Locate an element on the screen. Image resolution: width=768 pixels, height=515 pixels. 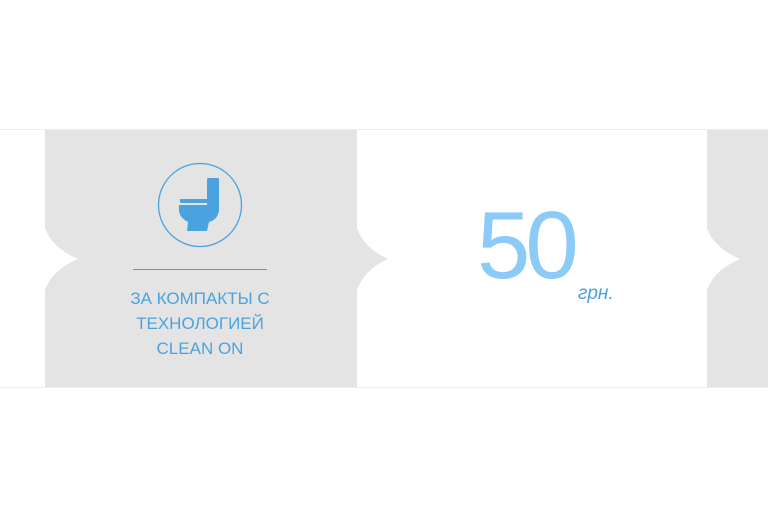
offer-line-2: ТЕХНОЛОГИЕЙ is located at coordinates (200, 323).